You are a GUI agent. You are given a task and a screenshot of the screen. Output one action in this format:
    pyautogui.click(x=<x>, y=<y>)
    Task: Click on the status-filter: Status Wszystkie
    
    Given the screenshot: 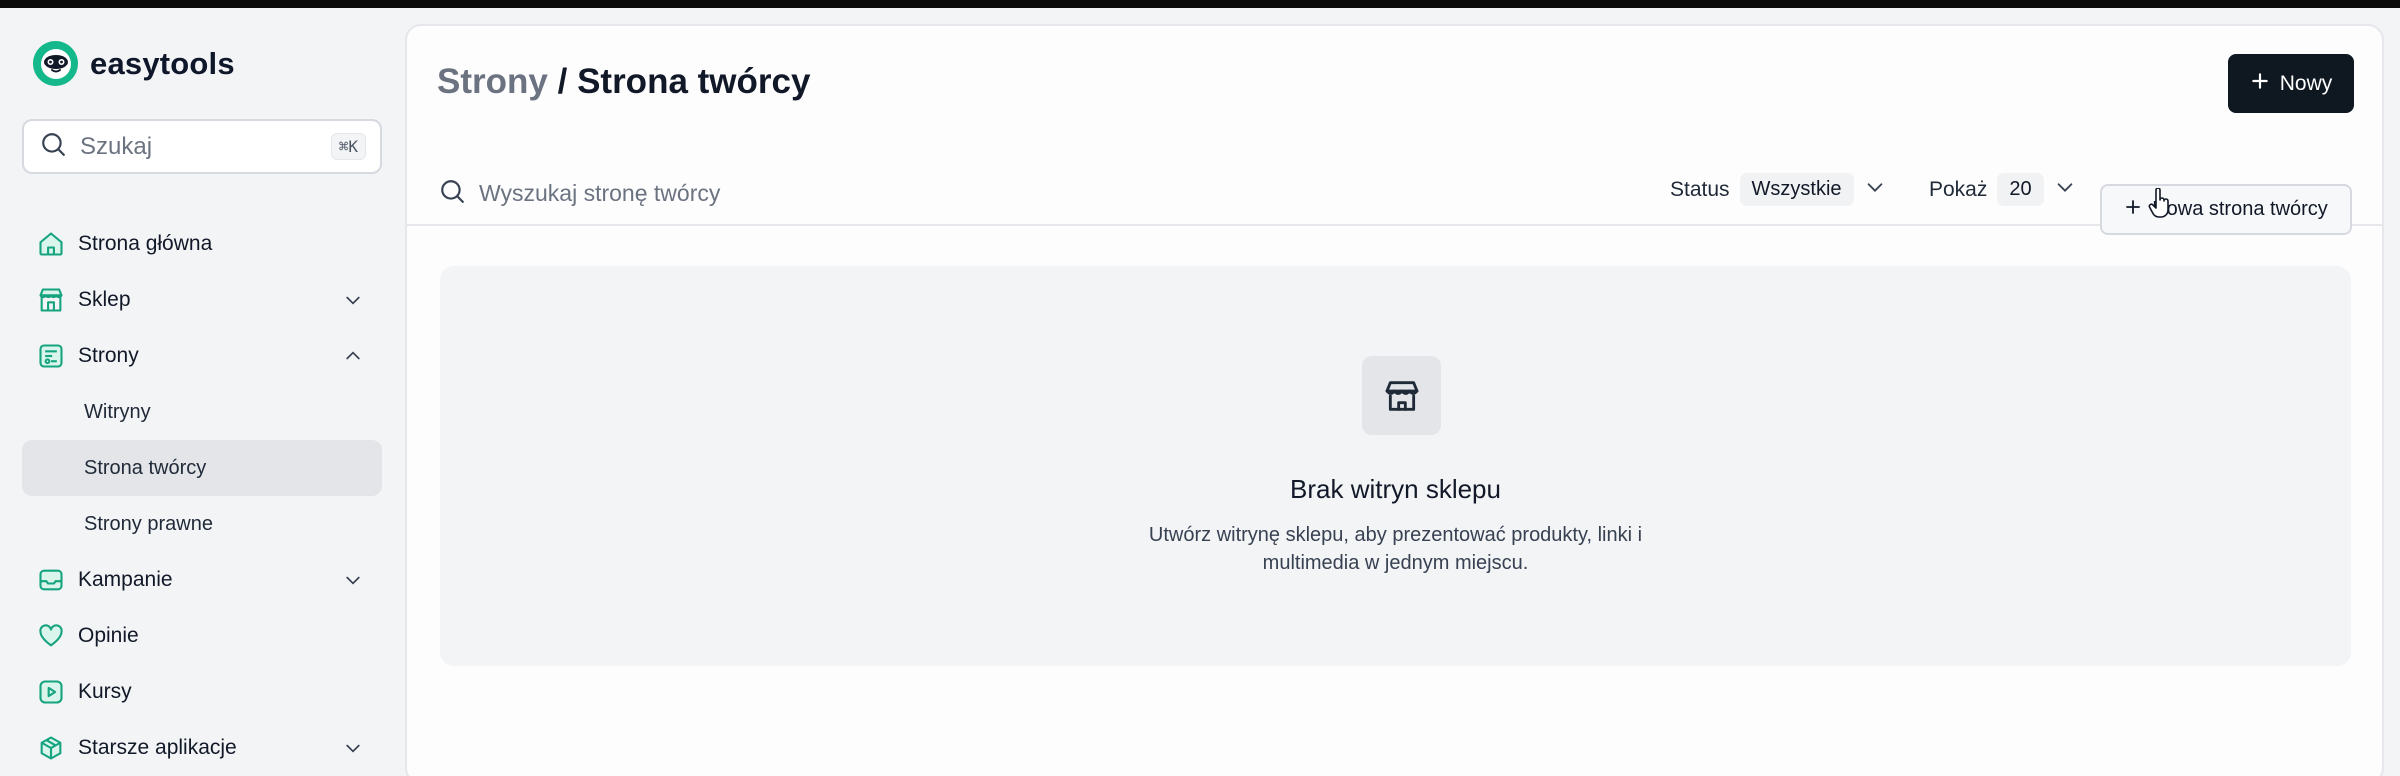 What is the action you would take?
    pyautogui.click(x=1778, y=189)
    